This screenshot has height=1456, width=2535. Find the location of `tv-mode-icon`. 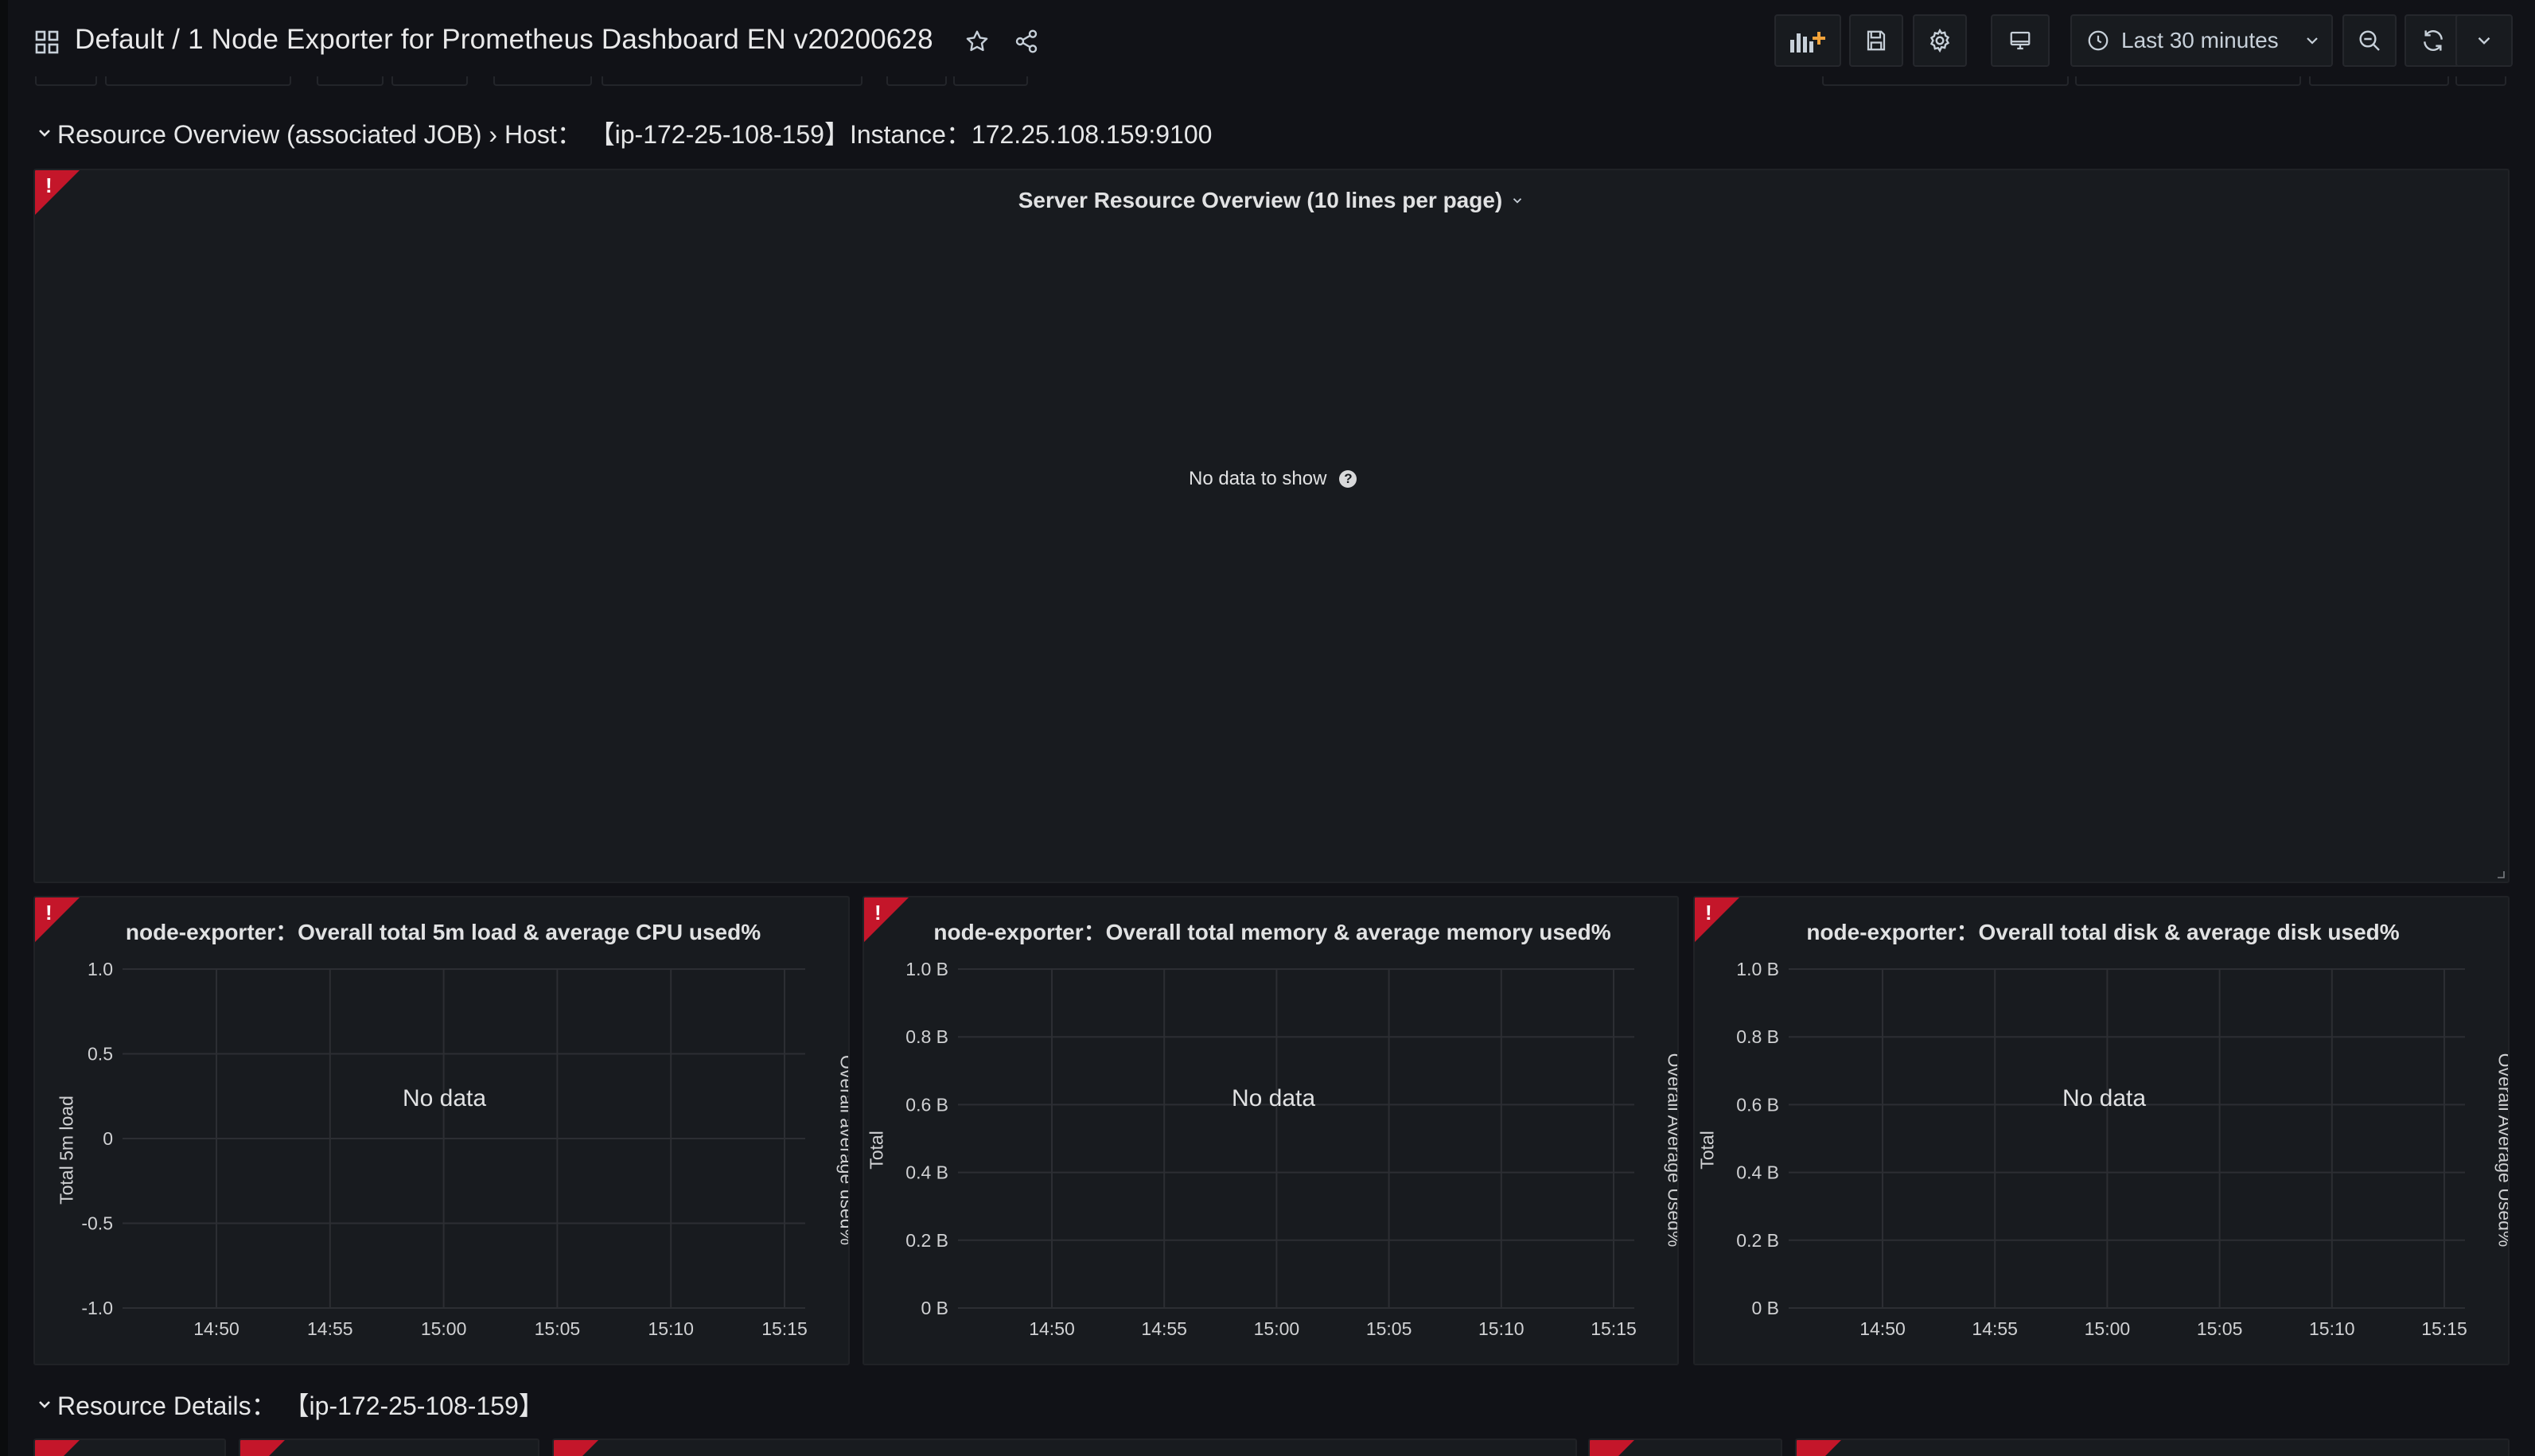

tv-mode-icon is located at coordinates (2020, 40).